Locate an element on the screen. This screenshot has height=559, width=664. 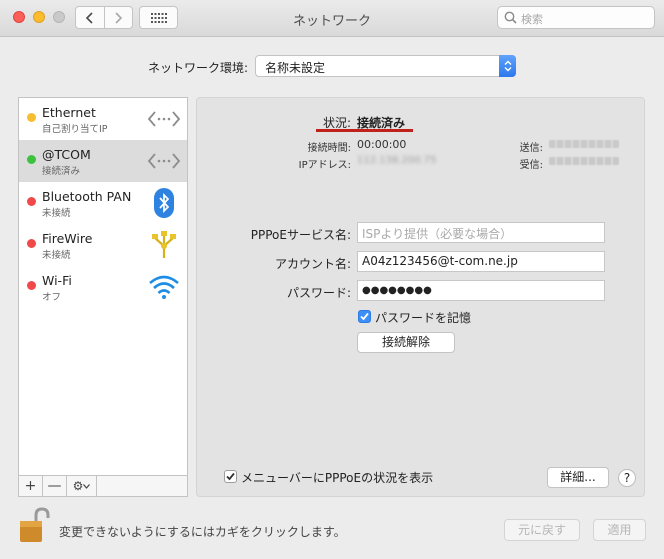
received-label: 受信: is located at coordinates (531, 165).